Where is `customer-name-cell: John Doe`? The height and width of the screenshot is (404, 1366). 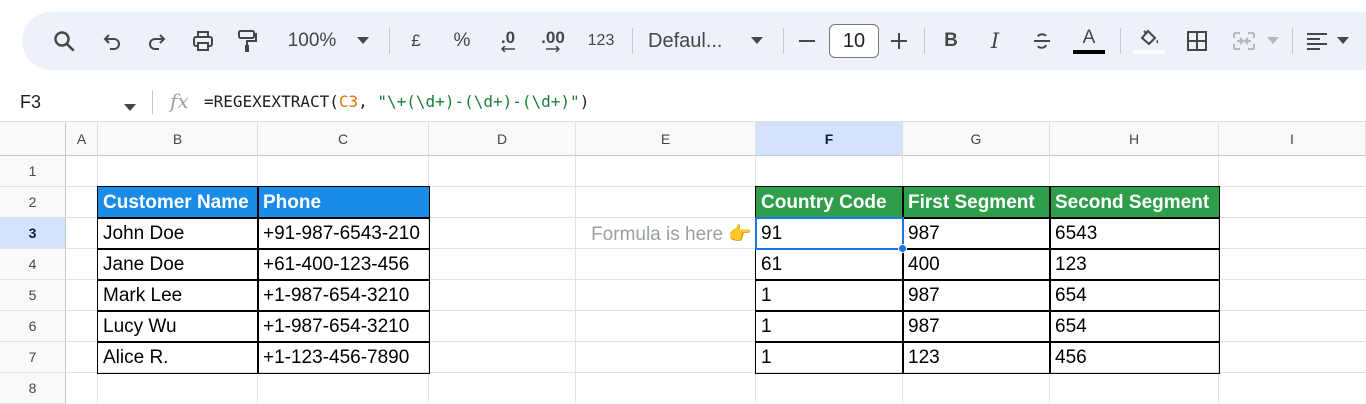 customer-name-cell: John Doe is located at coordinates (178, 233).